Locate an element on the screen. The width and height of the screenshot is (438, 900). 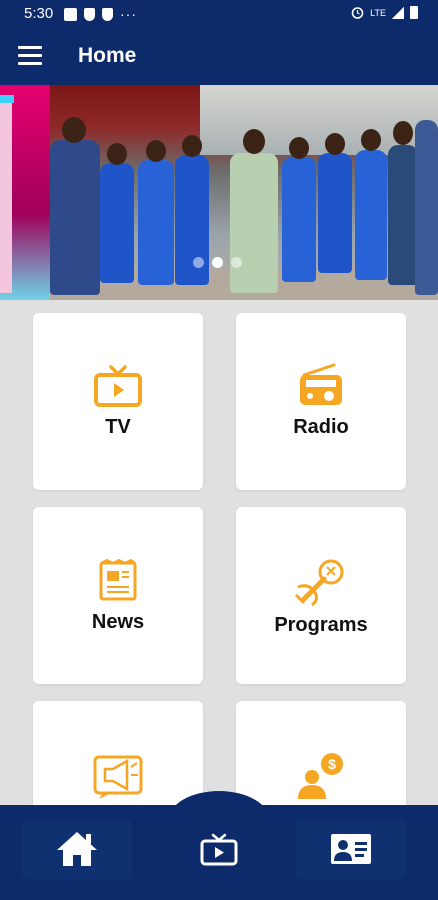
microphone-icon is located at coordinates (319, 583).